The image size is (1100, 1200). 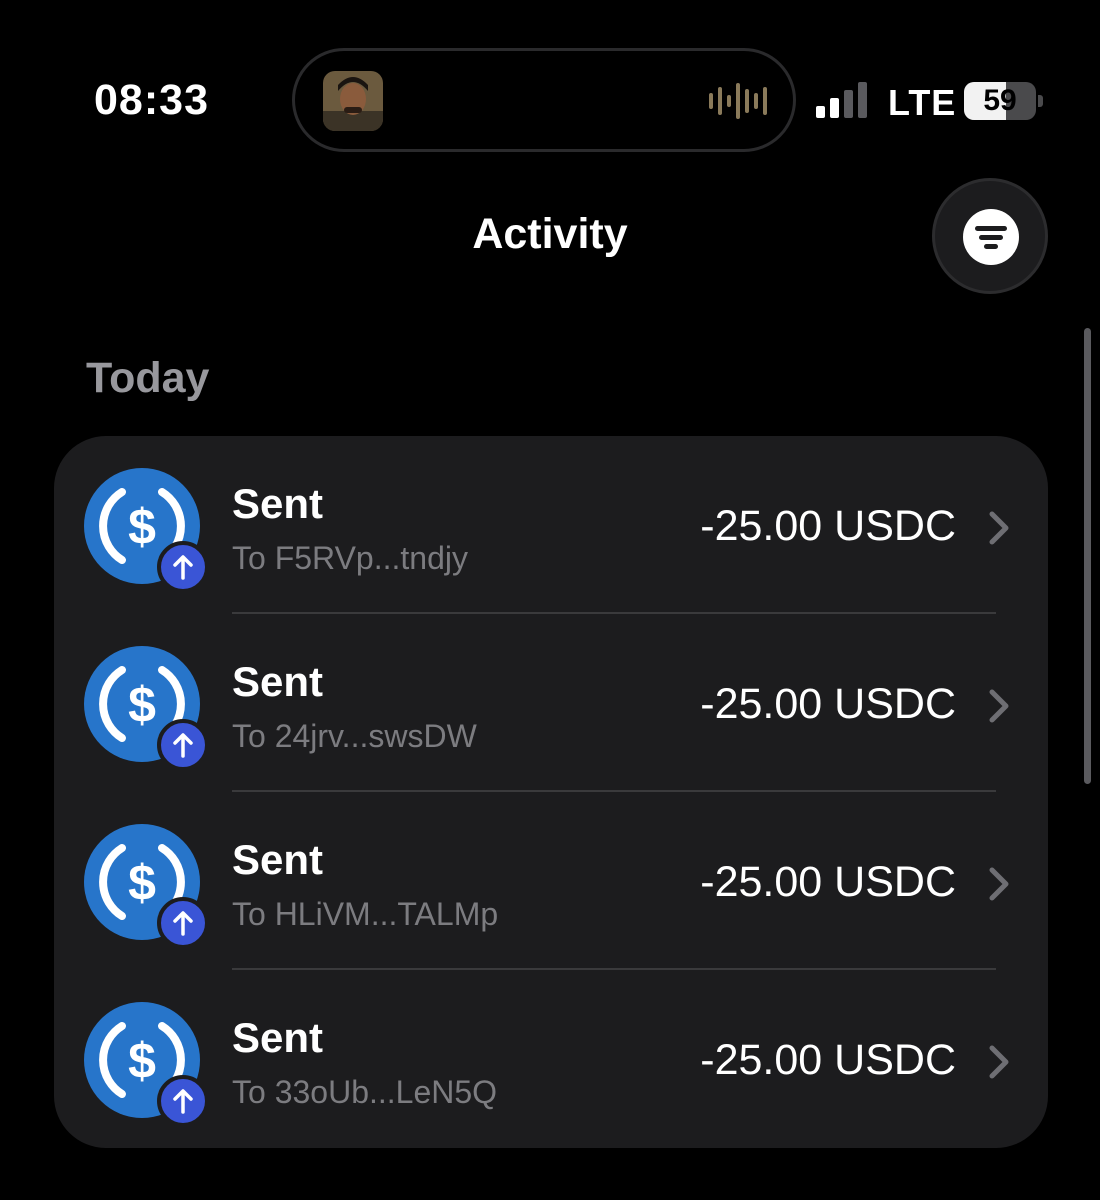 What do you see at coordinates (1040, 101) in the screenshot?
I see `battery-cap` at bounding box center [1040, 101].